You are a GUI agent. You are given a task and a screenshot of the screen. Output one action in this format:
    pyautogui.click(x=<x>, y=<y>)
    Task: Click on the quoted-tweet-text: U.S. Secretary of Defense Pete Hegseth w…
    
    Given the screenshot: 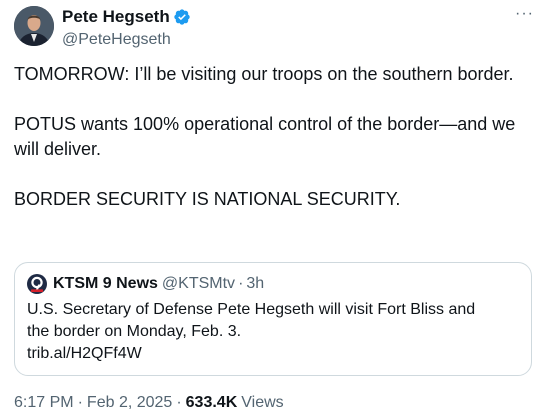 What is the action you would take?
    pyautogui.click(x=272, y=332)
    